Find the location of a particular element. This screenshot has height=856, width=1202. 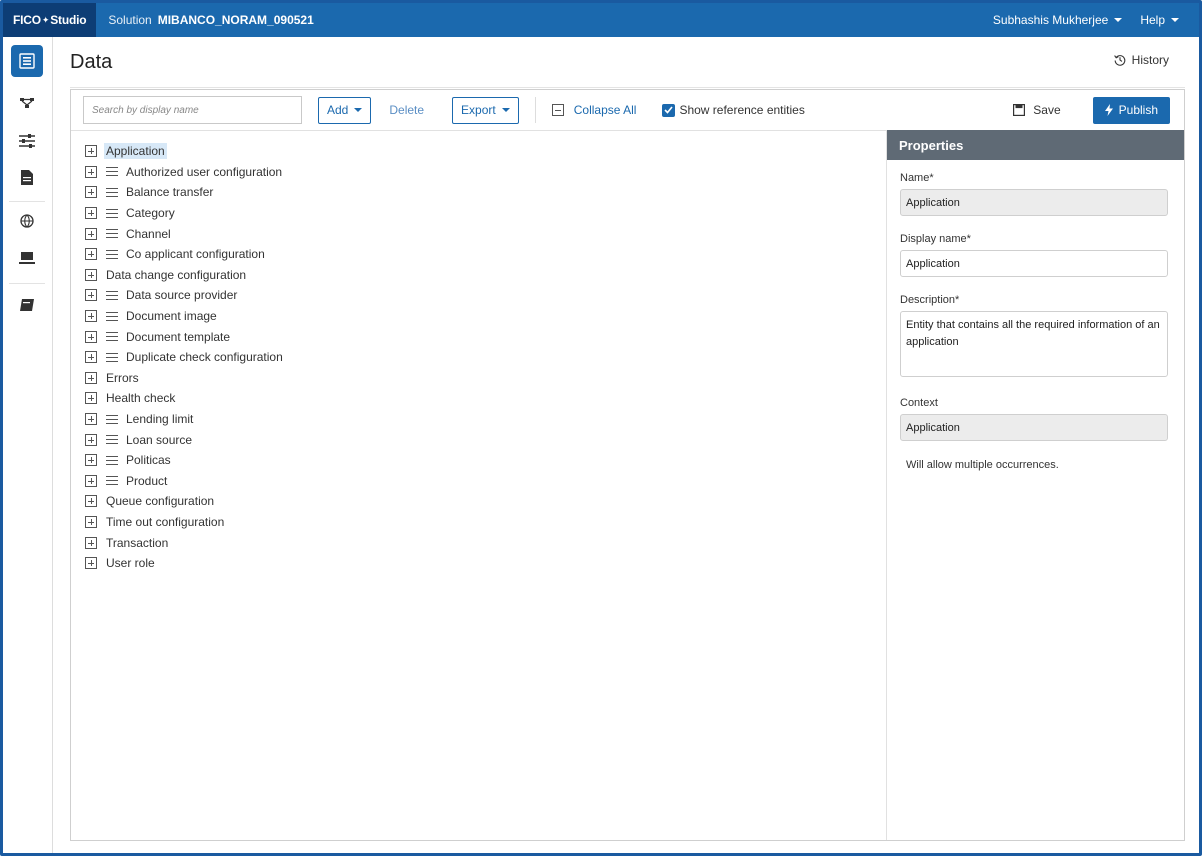

tree-row: Application is located at coordinates (475, 151).